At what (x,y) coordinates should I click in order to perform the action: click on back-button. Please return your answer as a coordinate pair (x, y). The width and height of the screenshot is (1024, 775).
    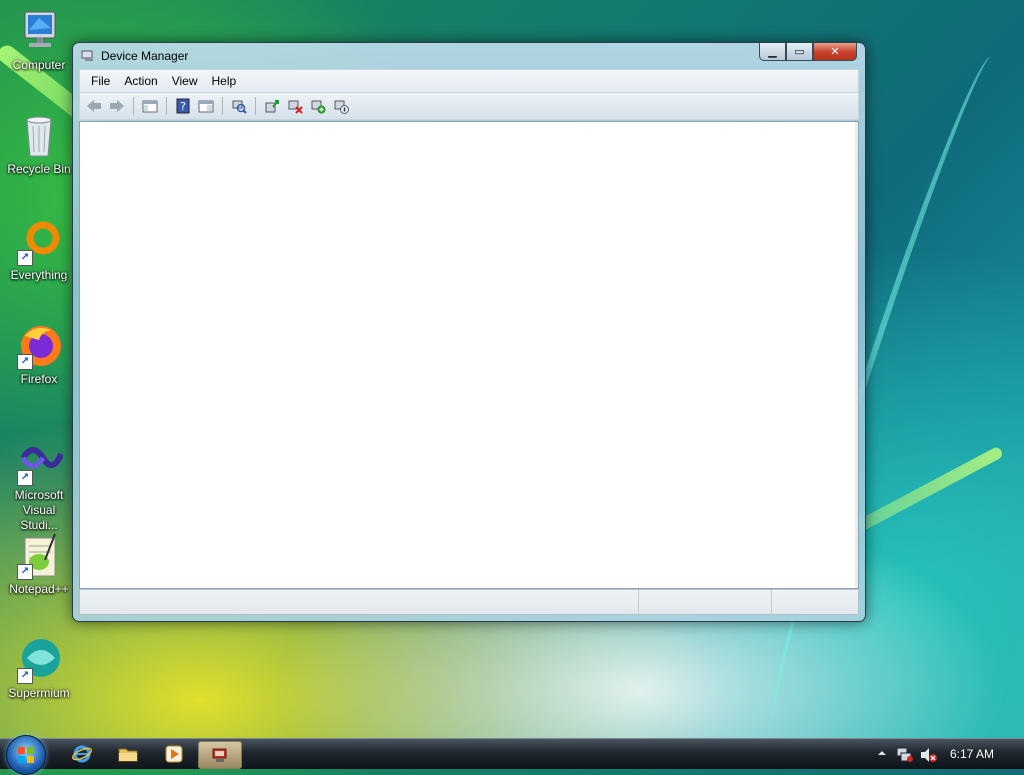
    Looking at the image, I should click on (94, 106).